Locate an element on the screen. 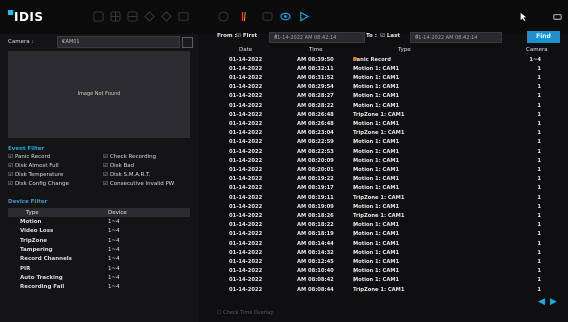 The image size is (568, 322). table-row: 01-14-2022 AM 08:28:27 ⚡ Motion 1: CAM1 1 is located at coordinates (388, 97).